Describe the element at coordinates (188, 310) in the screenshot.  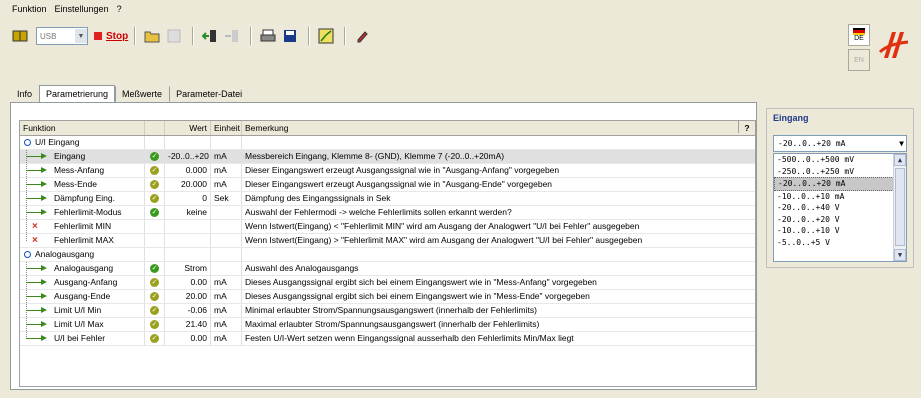
I see `wert-cell: -0.06` at that location.